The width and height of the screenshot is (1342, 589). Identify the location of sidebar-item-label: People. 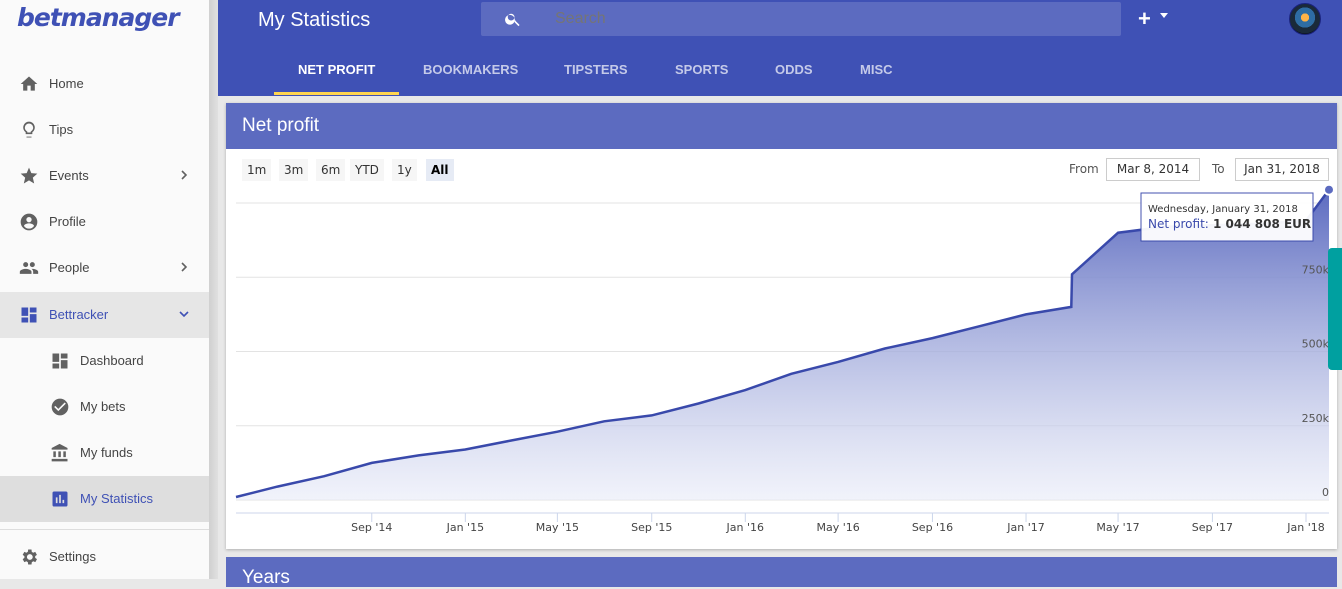
(69, 267).